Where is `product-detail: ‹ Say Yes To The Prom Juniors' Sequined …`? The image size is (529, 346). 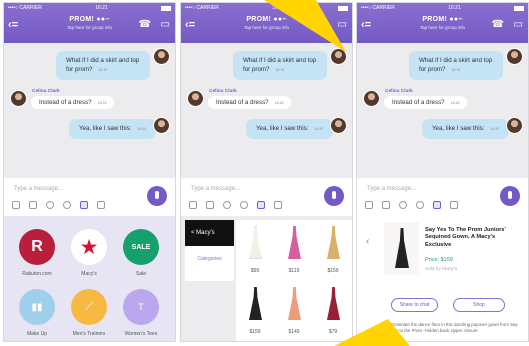 product-detail: ‹ Say Yes To The Prom Juniors' Sequined … is located at coordinates (442, 278).